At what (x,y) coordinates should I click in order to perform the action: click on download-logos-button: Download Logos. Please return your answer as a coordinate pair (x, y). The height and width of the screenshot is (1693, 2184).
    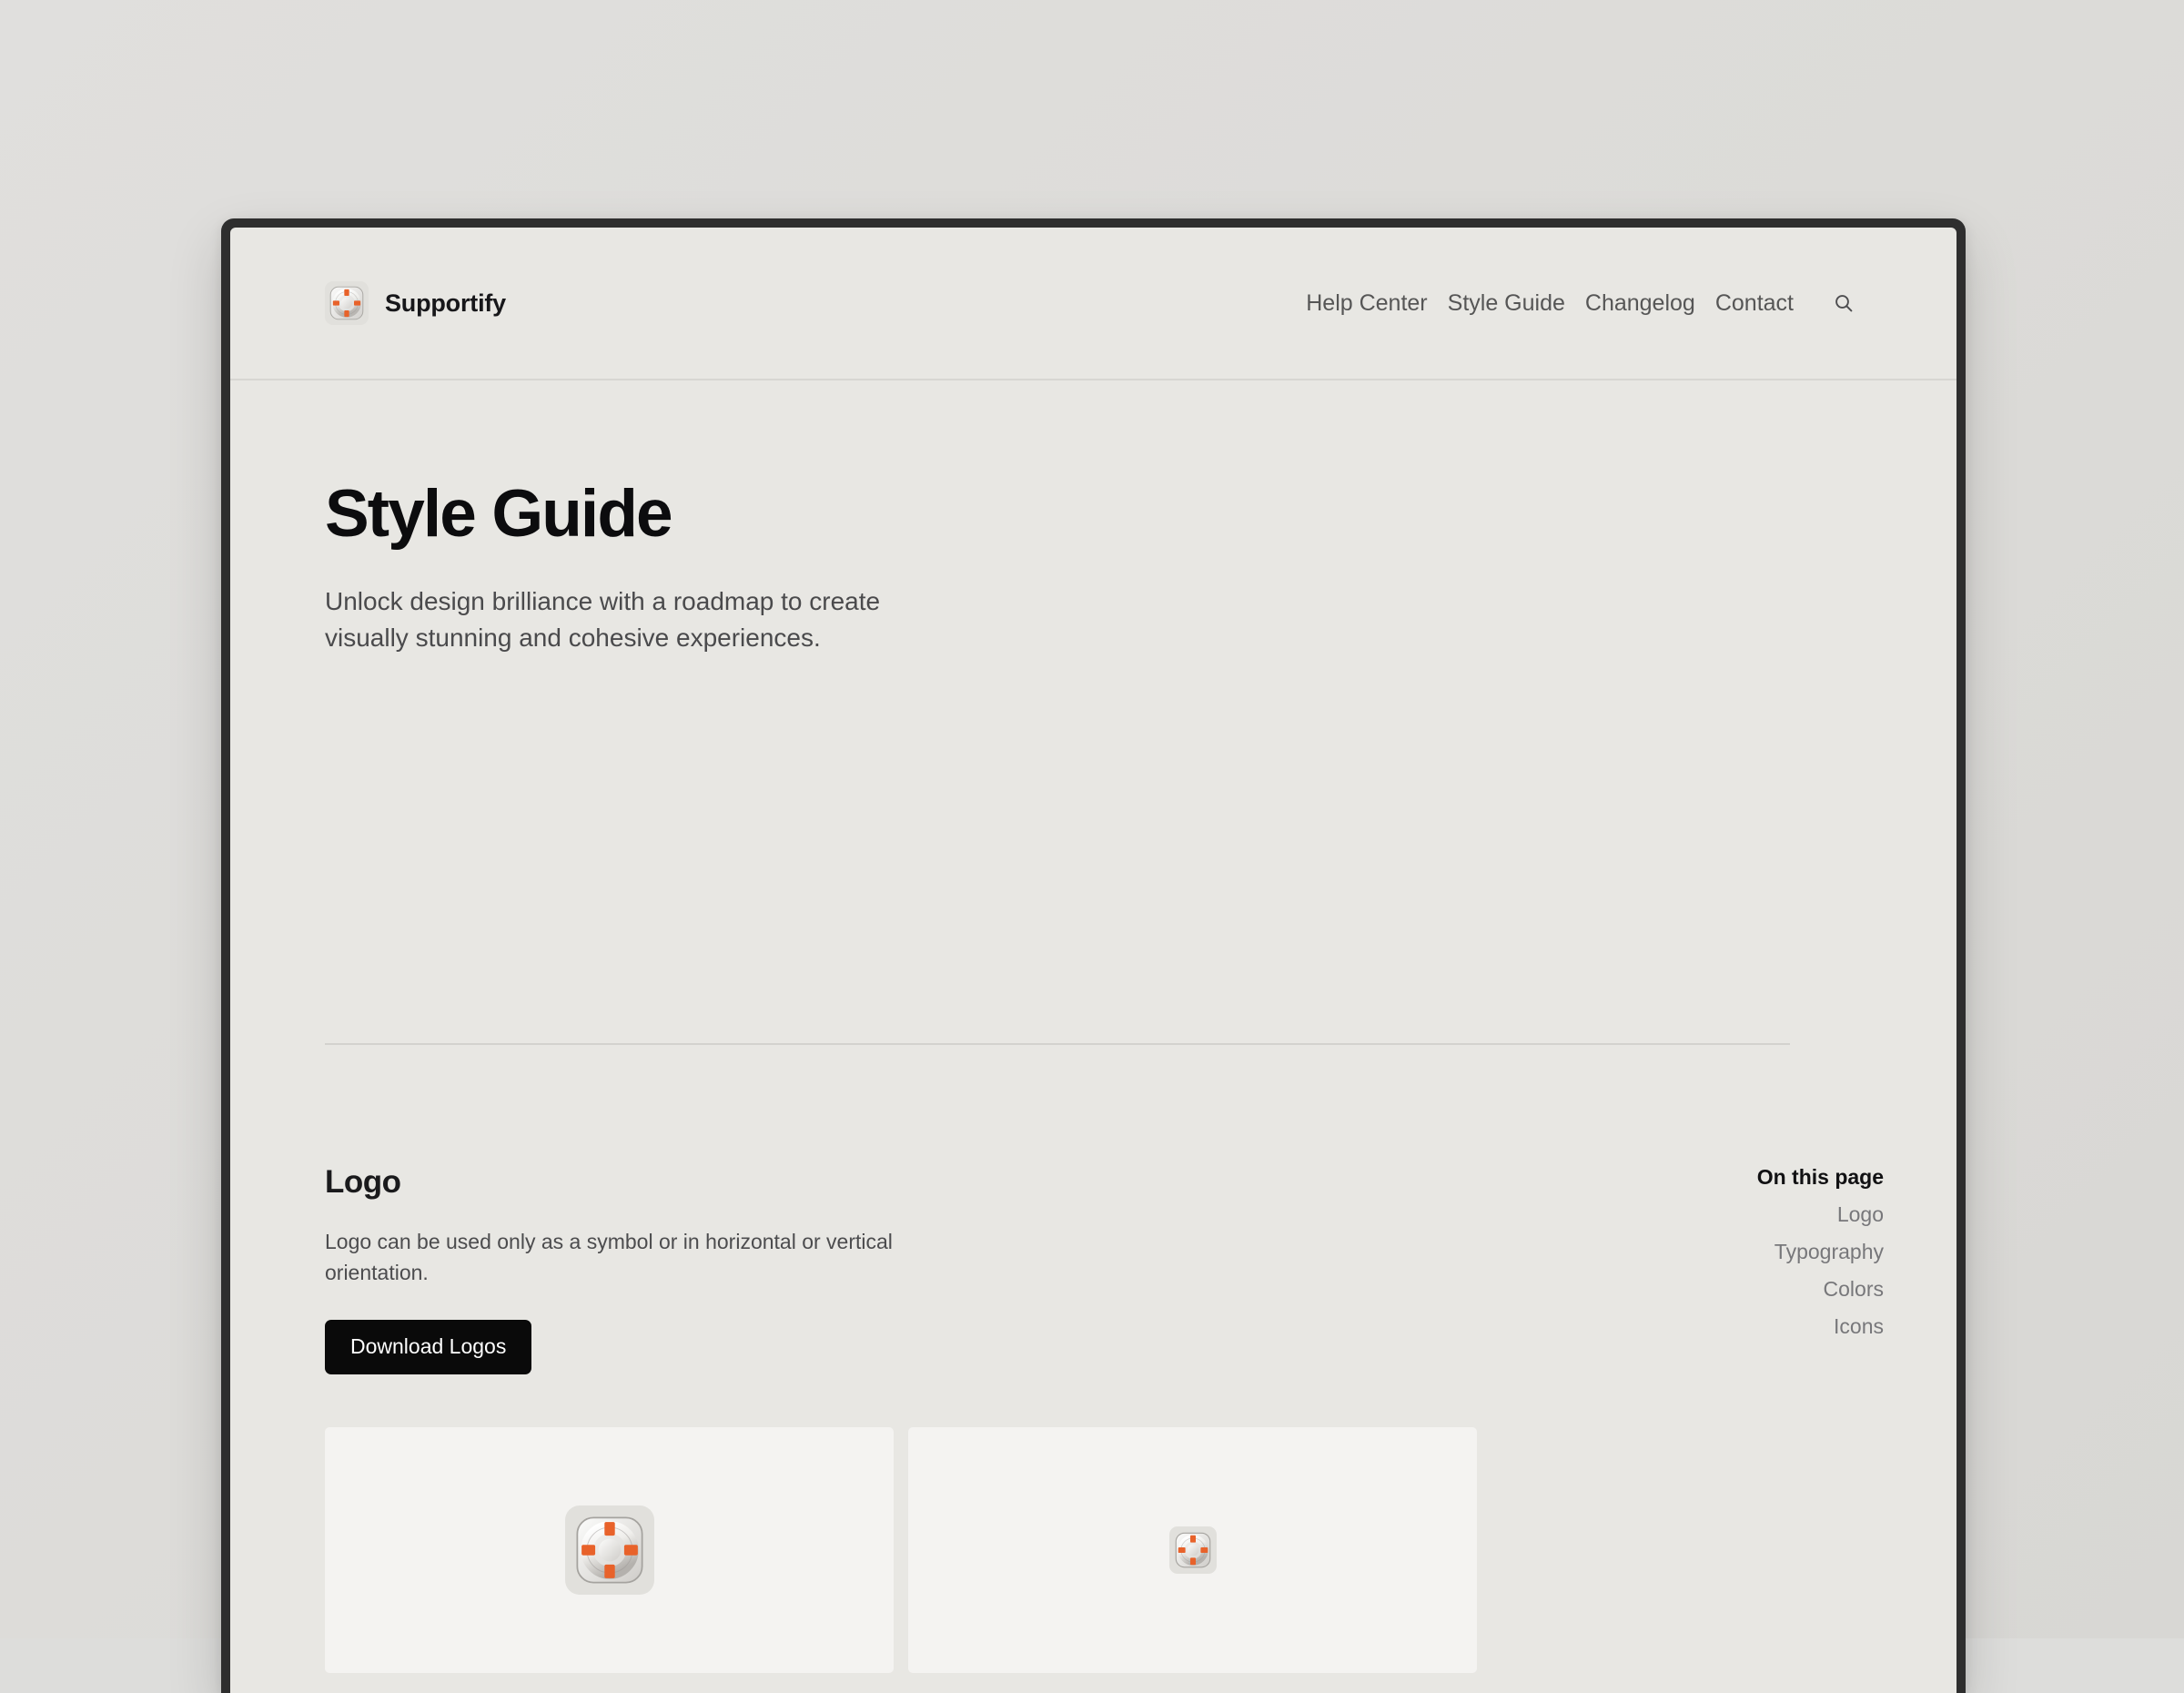
    Looking at the image, I should click on (428, 1347).